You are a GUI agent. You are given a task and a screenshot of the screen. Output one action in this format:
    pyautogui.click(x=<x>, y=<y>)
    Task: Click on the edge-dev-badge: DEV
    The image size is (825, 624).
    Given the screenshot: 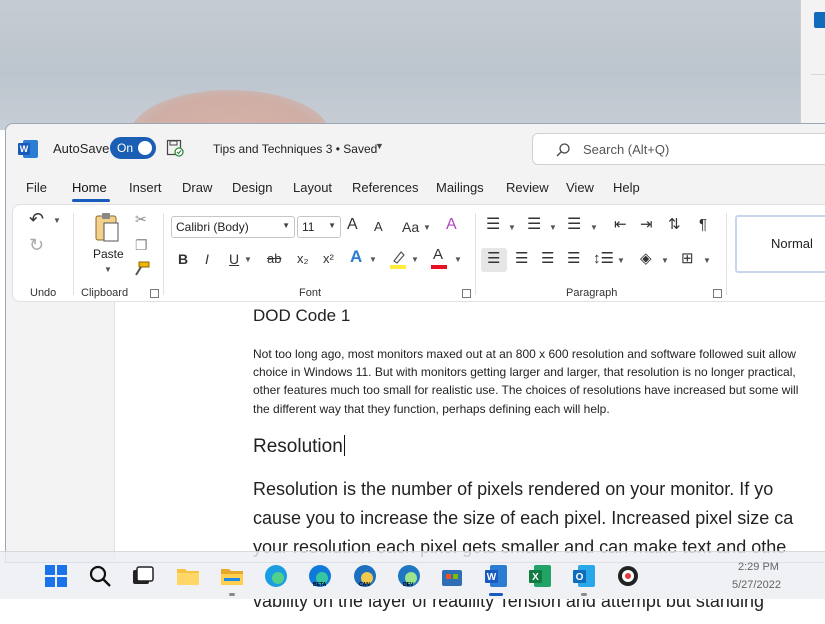 What is the action you would take?
    pyautogui.click(x=408, y=585)
    